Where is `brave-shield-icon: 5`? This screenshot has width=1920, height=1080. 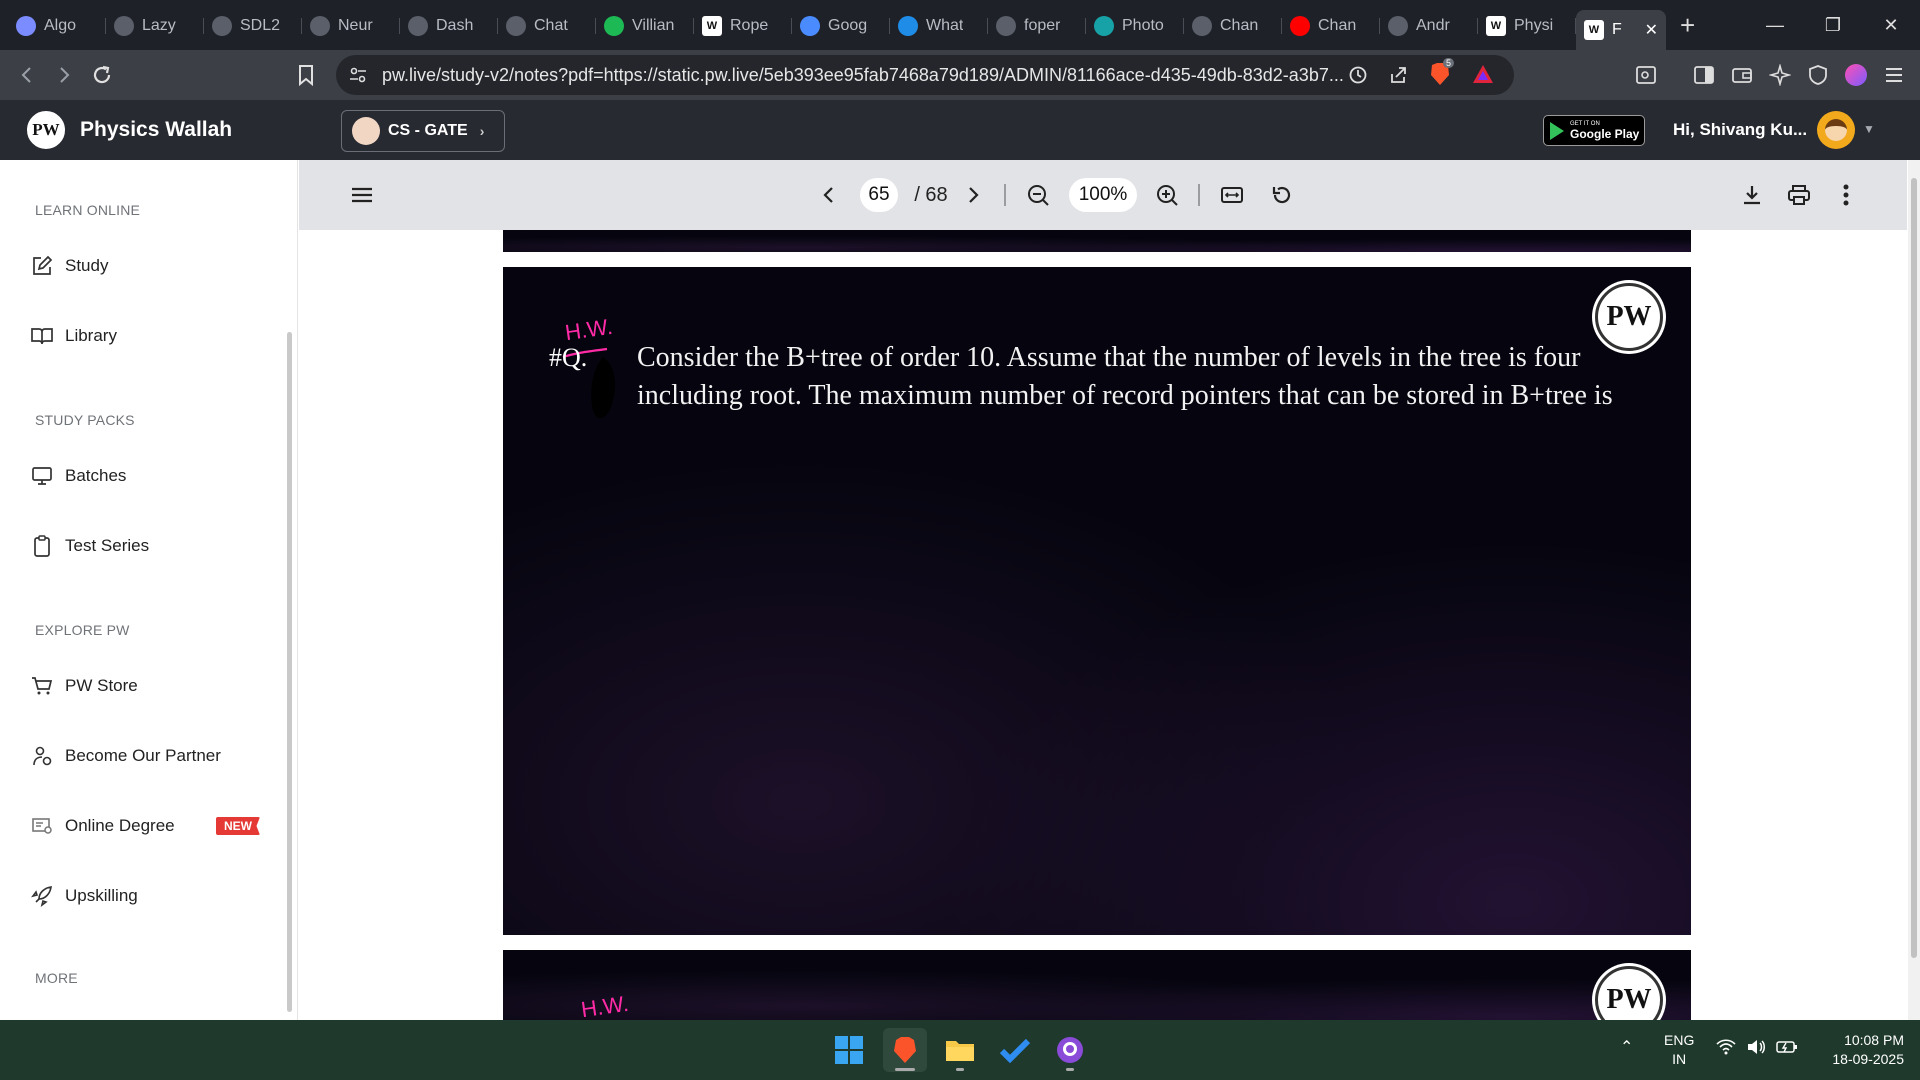 brave-shield-icon: 5 is located at coordinates (1441, 72).